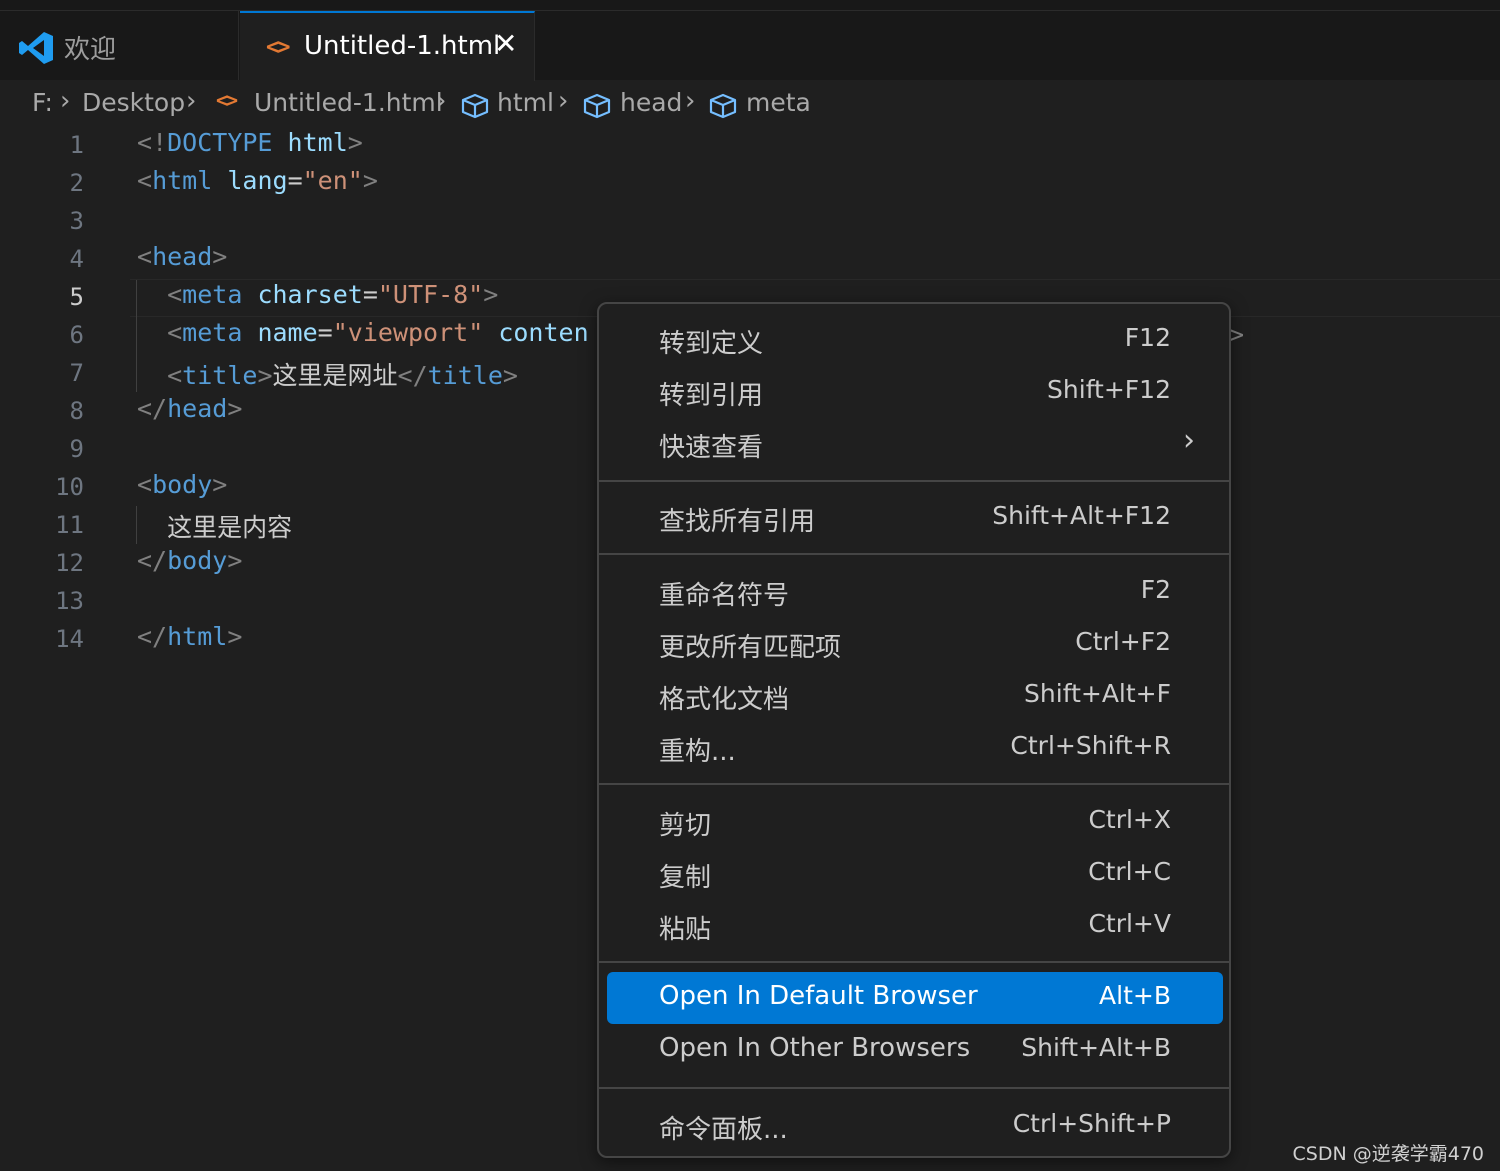 Image resolution: width=1500 pixels, height=1171 pixels. I want to click on menu-item-command-palette: 命令面板... Ctrl+Shift+P, so click(915, 1126).